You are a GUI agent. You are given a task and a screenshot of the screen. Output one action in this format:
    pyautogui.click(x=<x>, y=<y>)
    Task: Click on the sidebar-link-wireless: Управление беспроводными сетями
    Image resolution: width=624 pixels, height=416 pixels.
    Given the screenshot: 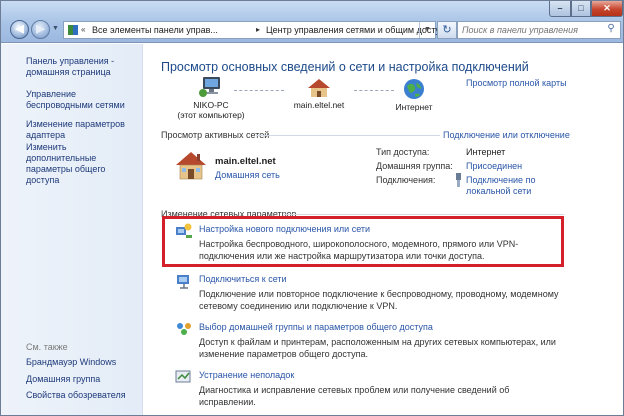 What is the action you would take?
    pyautogui.click(x=82, y=100)
    